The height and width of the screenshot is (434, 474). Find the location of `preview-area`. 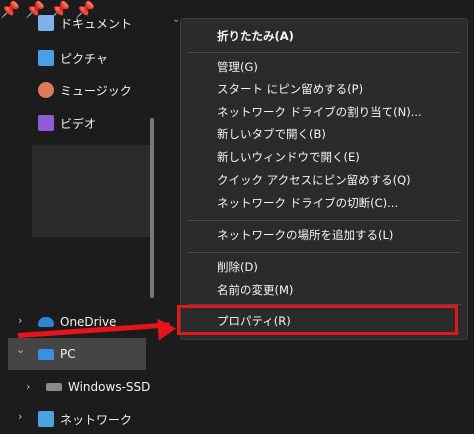

preview-area is located at coordinates (91, 191).